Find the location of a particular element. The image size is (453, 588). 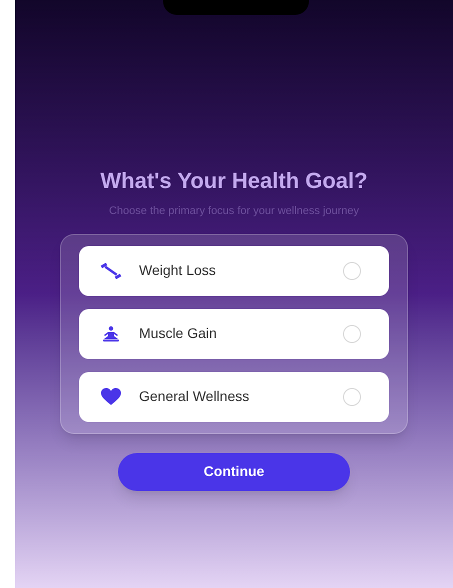

continue-button: Continue is located at coordinates (234, 471).